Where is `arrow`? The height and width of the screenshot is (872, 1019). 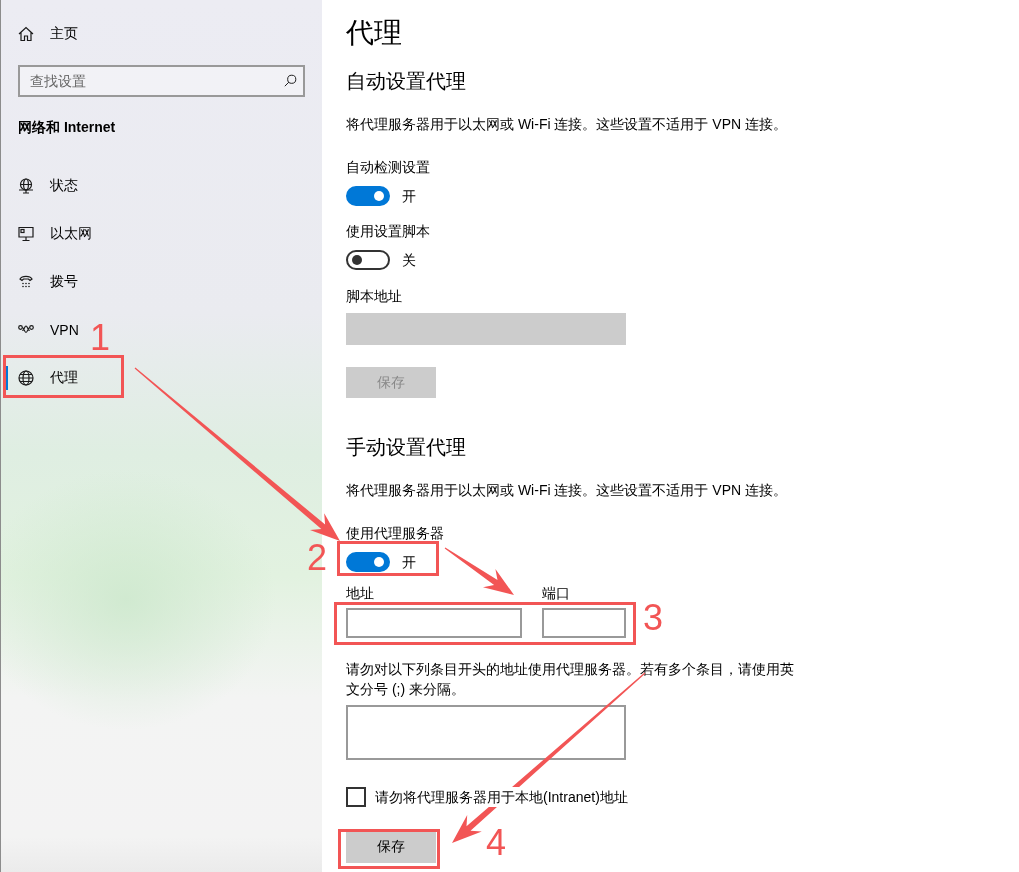
arrow is located at coordinates (479, 571).